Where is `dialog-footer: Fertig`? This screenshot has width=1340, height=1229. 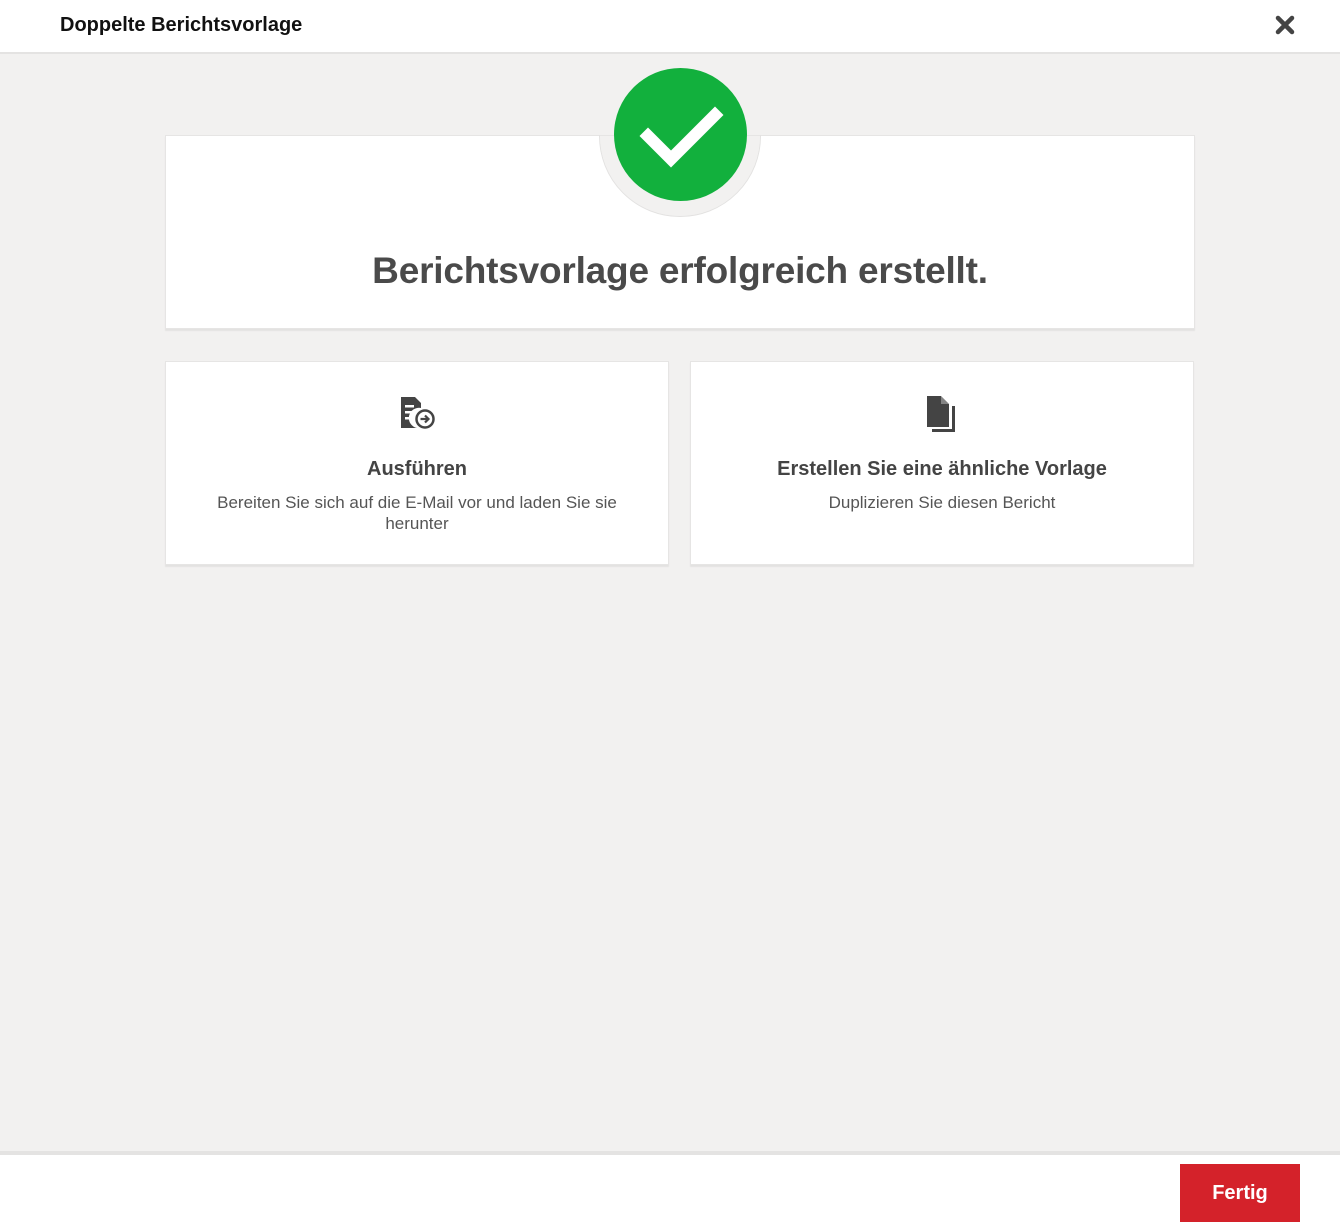
dialog-footer: Fertig is located at coordinates (670, 1190).